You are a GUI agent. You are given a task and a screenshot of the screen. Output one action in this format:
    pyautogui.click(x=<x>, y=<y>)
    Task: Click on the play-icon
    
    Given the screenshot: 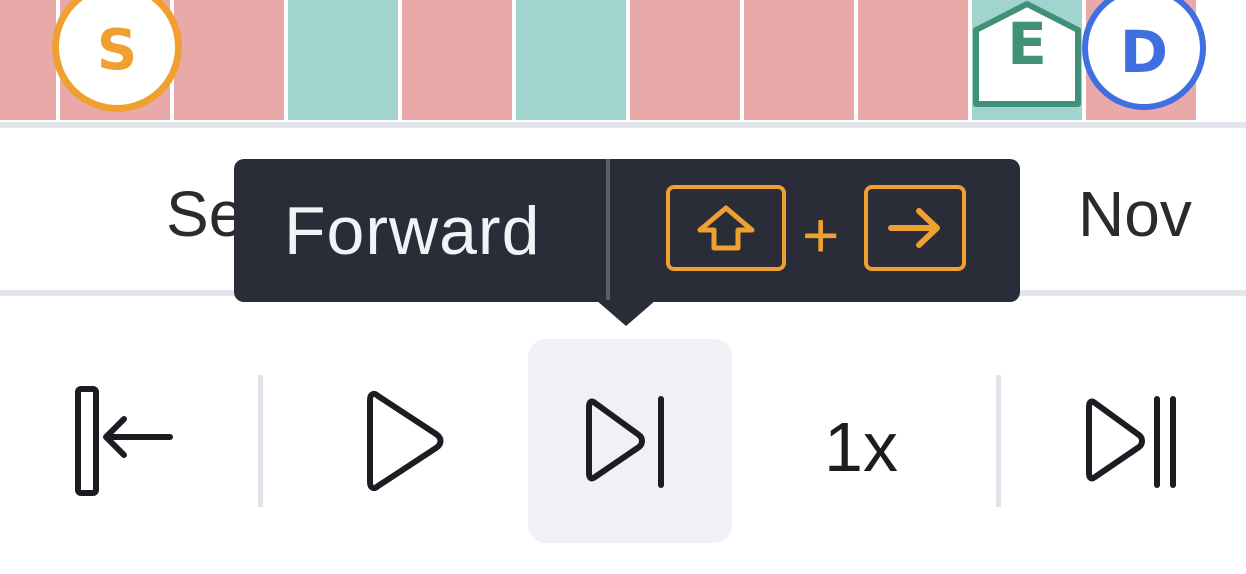 What is the action you would take?
    pyautogui.click(x=405, y=441)
    